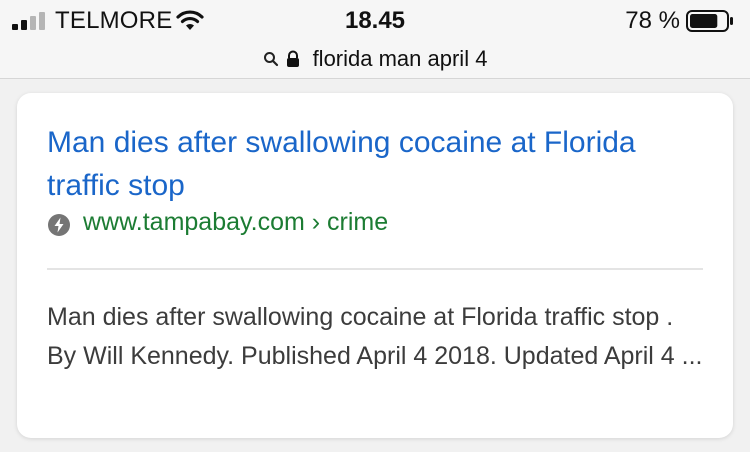 This screenshot has height=452, width=750. What do you see at coordinates (270, 59) in the screenshot?
I see `search-icon` at bounding box center [270, 59].